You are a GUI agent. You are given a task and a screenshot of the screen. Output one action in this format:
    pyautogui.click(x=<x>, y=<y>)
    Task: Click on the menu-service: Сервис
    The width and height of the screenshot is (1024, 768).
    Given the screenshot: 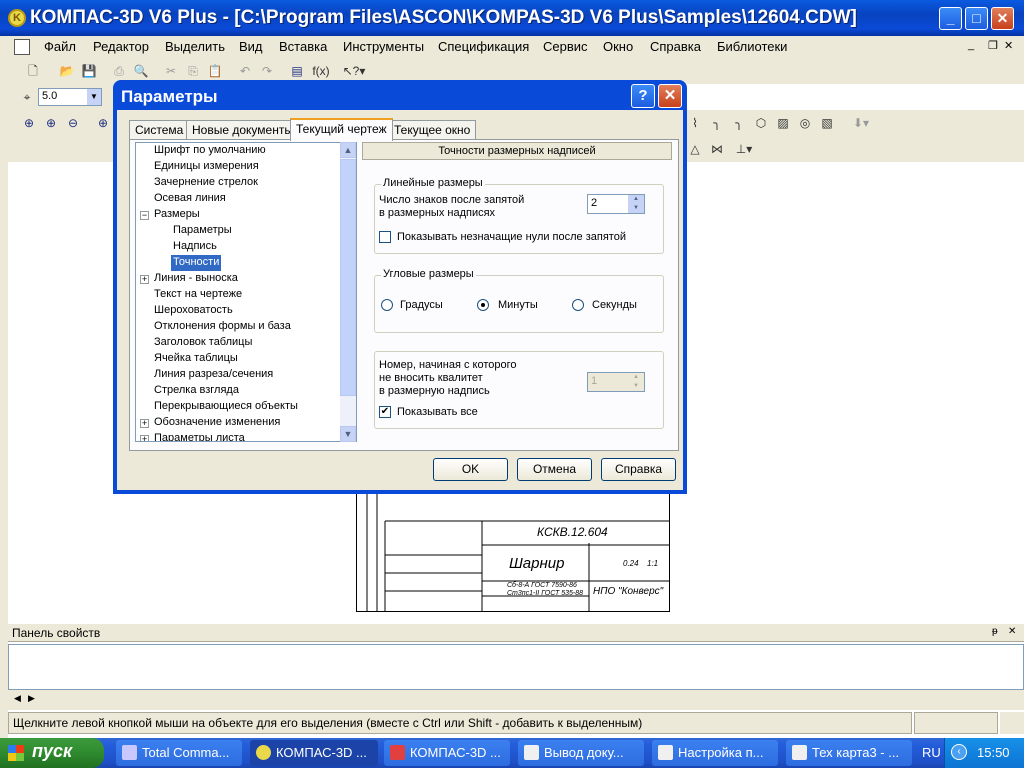 What is the action you would take?
    pyautogui.click(x=565, y=46)
    